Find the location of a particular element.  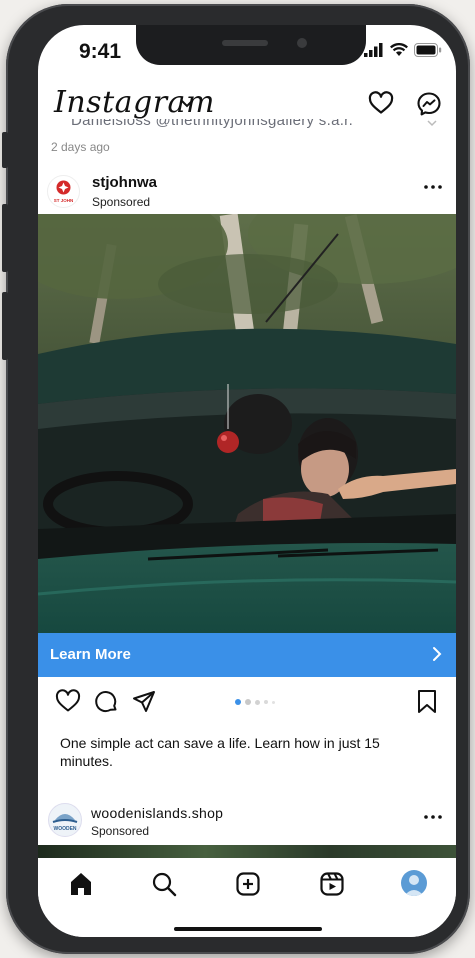

post-username: stjohnwa is located at coordinates (124, 182).